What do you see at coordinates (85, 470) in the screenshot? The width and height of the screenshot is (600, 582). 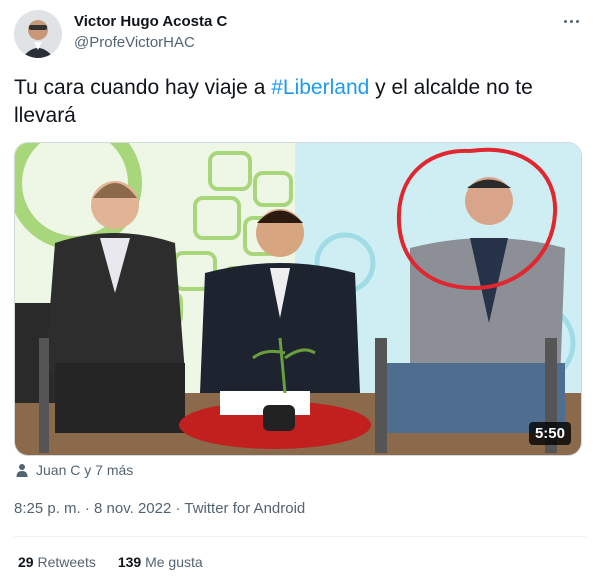 I see `tagged-users-label: Juan C y 7 más` at bounding box center [85, 470].